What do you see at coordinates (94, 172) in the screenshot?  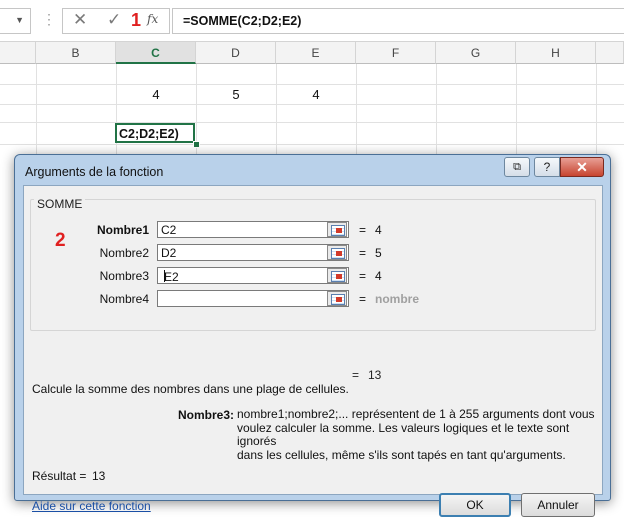 I see `dialog-title: Arguments de la fonction` at bounding box center [94, 172].